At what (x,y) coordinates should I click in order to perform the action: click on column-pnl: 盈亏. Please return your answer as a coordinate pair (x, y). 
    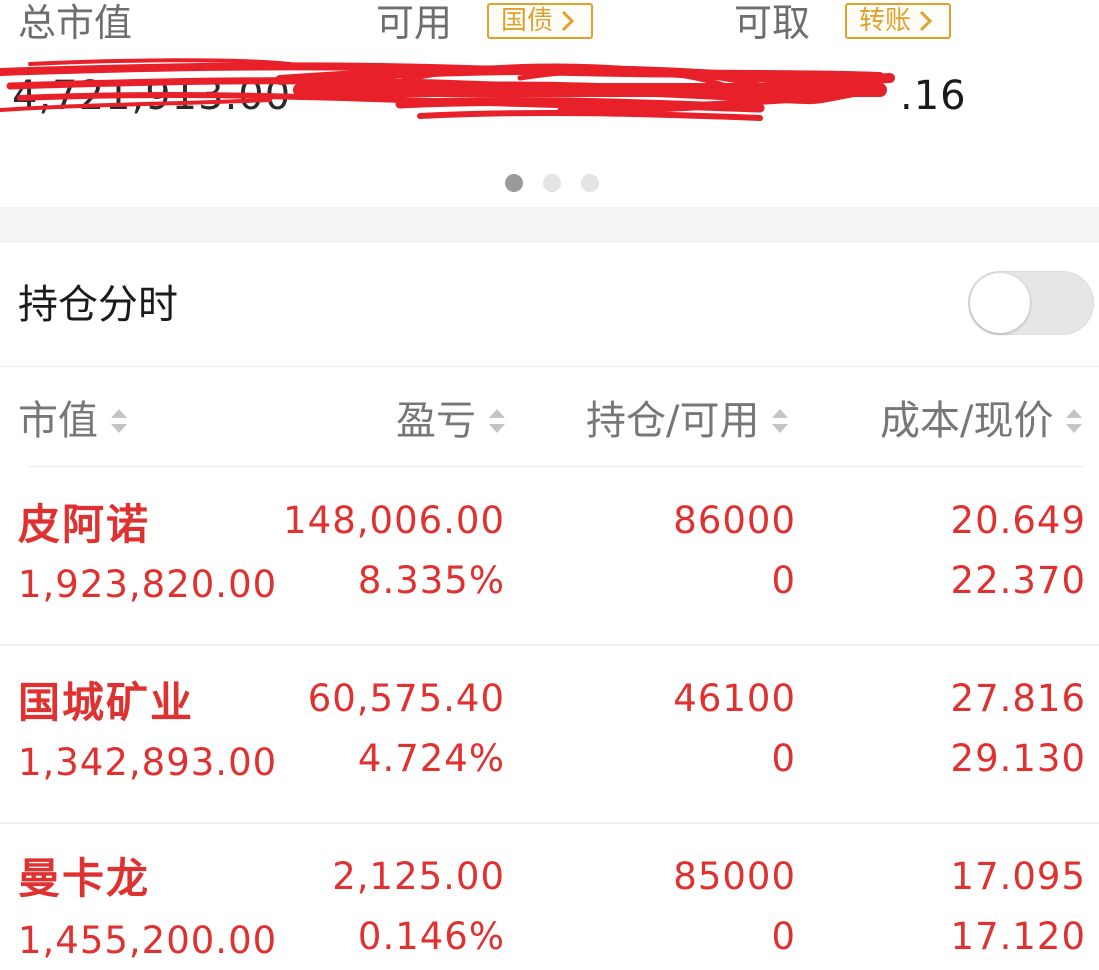
    Looking at the image, I should click on (452, 421).